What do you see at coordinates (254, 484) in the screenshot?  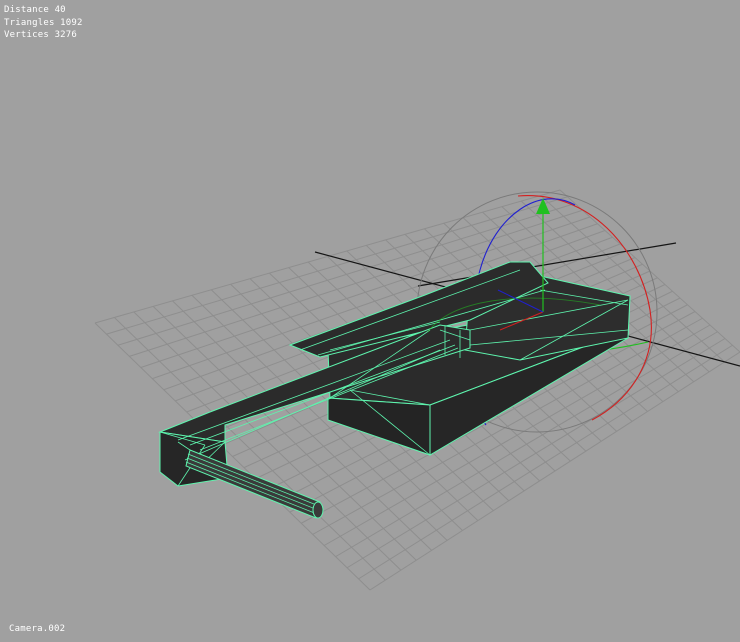 I see `mesh-rod` at bounding box center [254, 484].